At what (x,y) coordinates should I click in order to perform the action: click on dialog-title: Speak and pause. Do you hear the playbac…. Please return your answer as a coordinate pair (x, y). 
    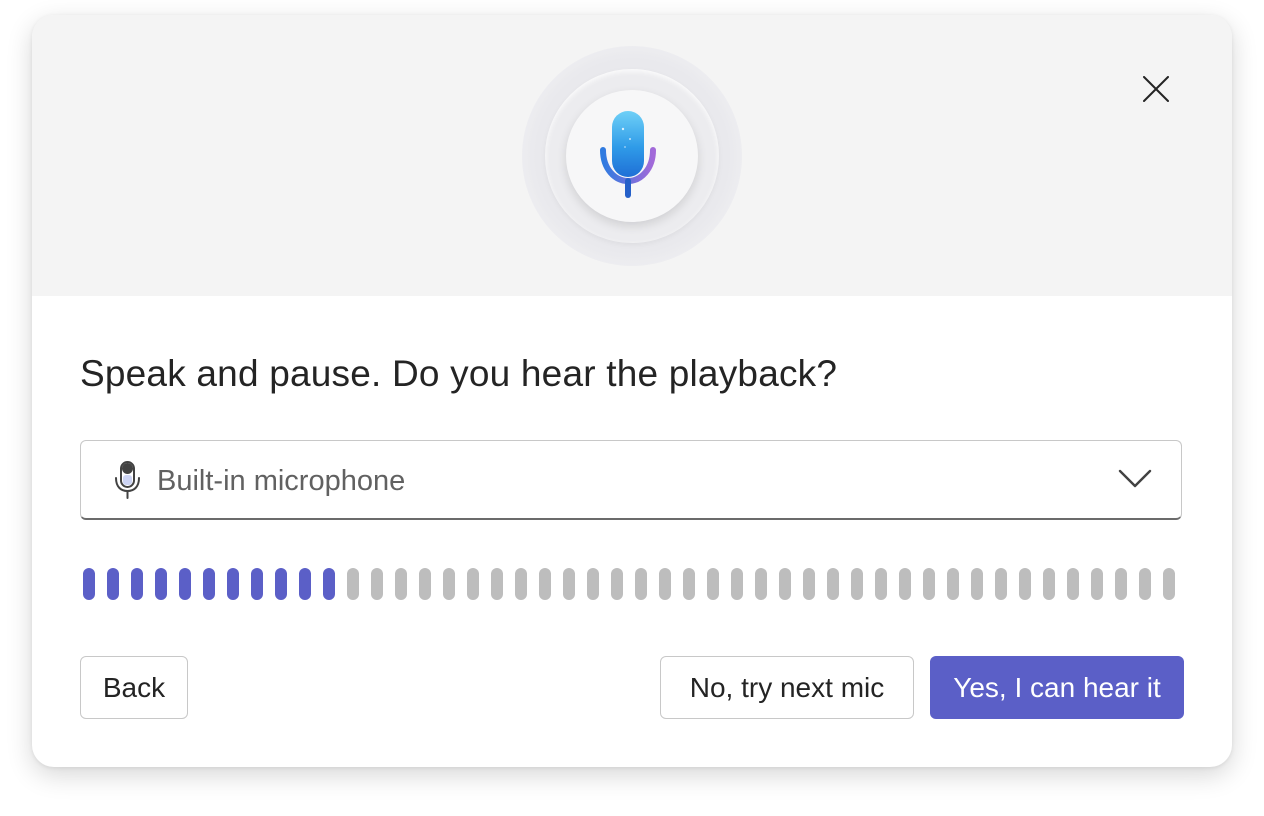
    Looking at the image, I should click on (459, 373).